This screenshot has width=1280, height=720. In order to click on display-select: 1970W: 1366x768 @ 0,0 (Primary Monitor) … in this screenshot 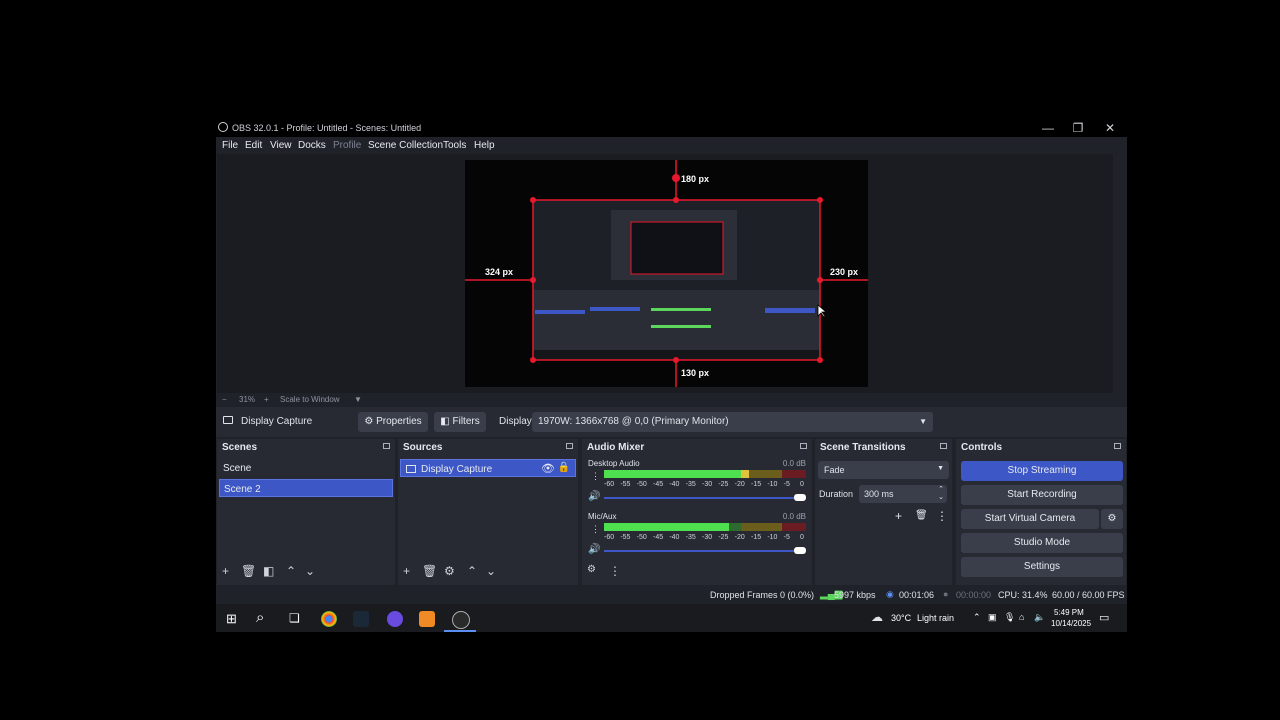, I will do `click(732, 422)`.